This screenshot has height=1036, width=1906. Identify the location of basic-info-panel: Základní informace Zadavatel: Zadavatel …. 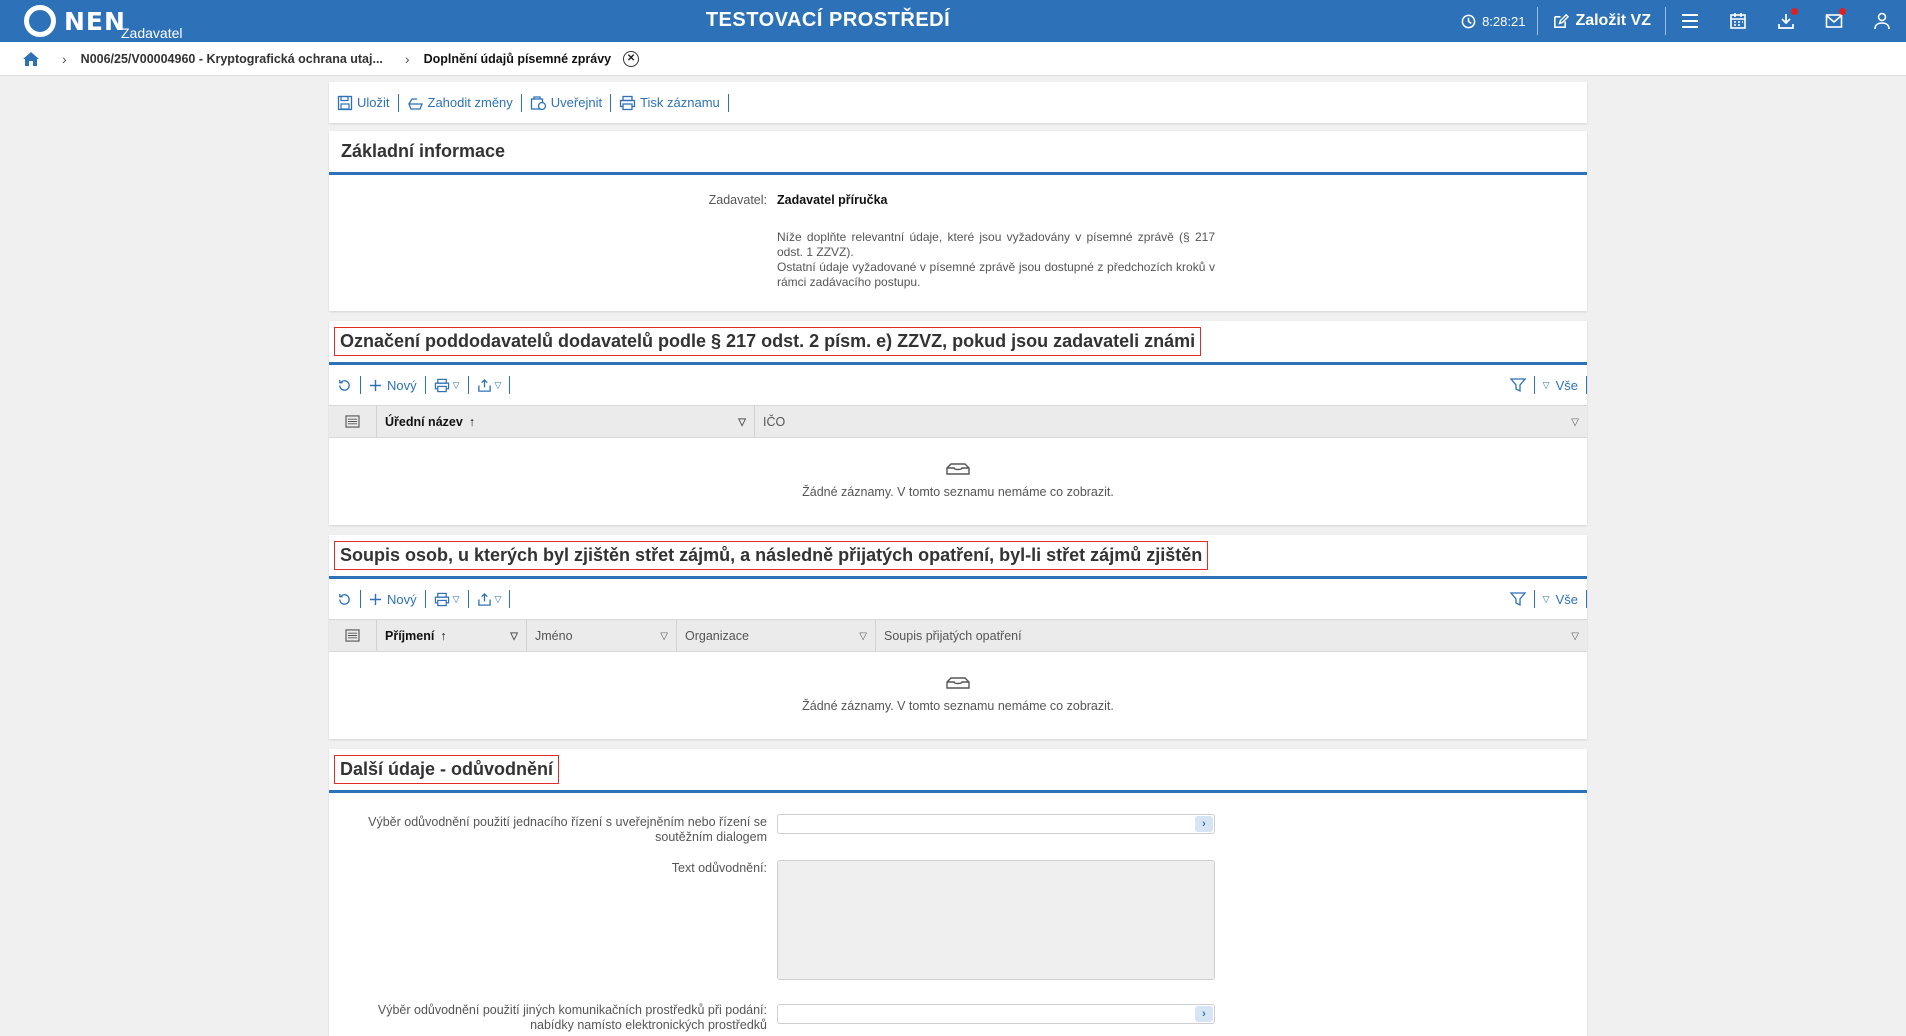
(958, 221).